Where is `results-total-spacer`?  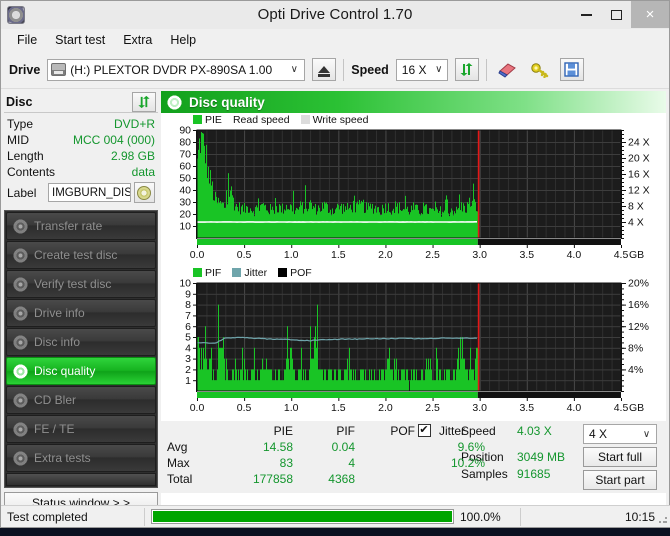 results-total-spacer is located at coordinates (424, 479).